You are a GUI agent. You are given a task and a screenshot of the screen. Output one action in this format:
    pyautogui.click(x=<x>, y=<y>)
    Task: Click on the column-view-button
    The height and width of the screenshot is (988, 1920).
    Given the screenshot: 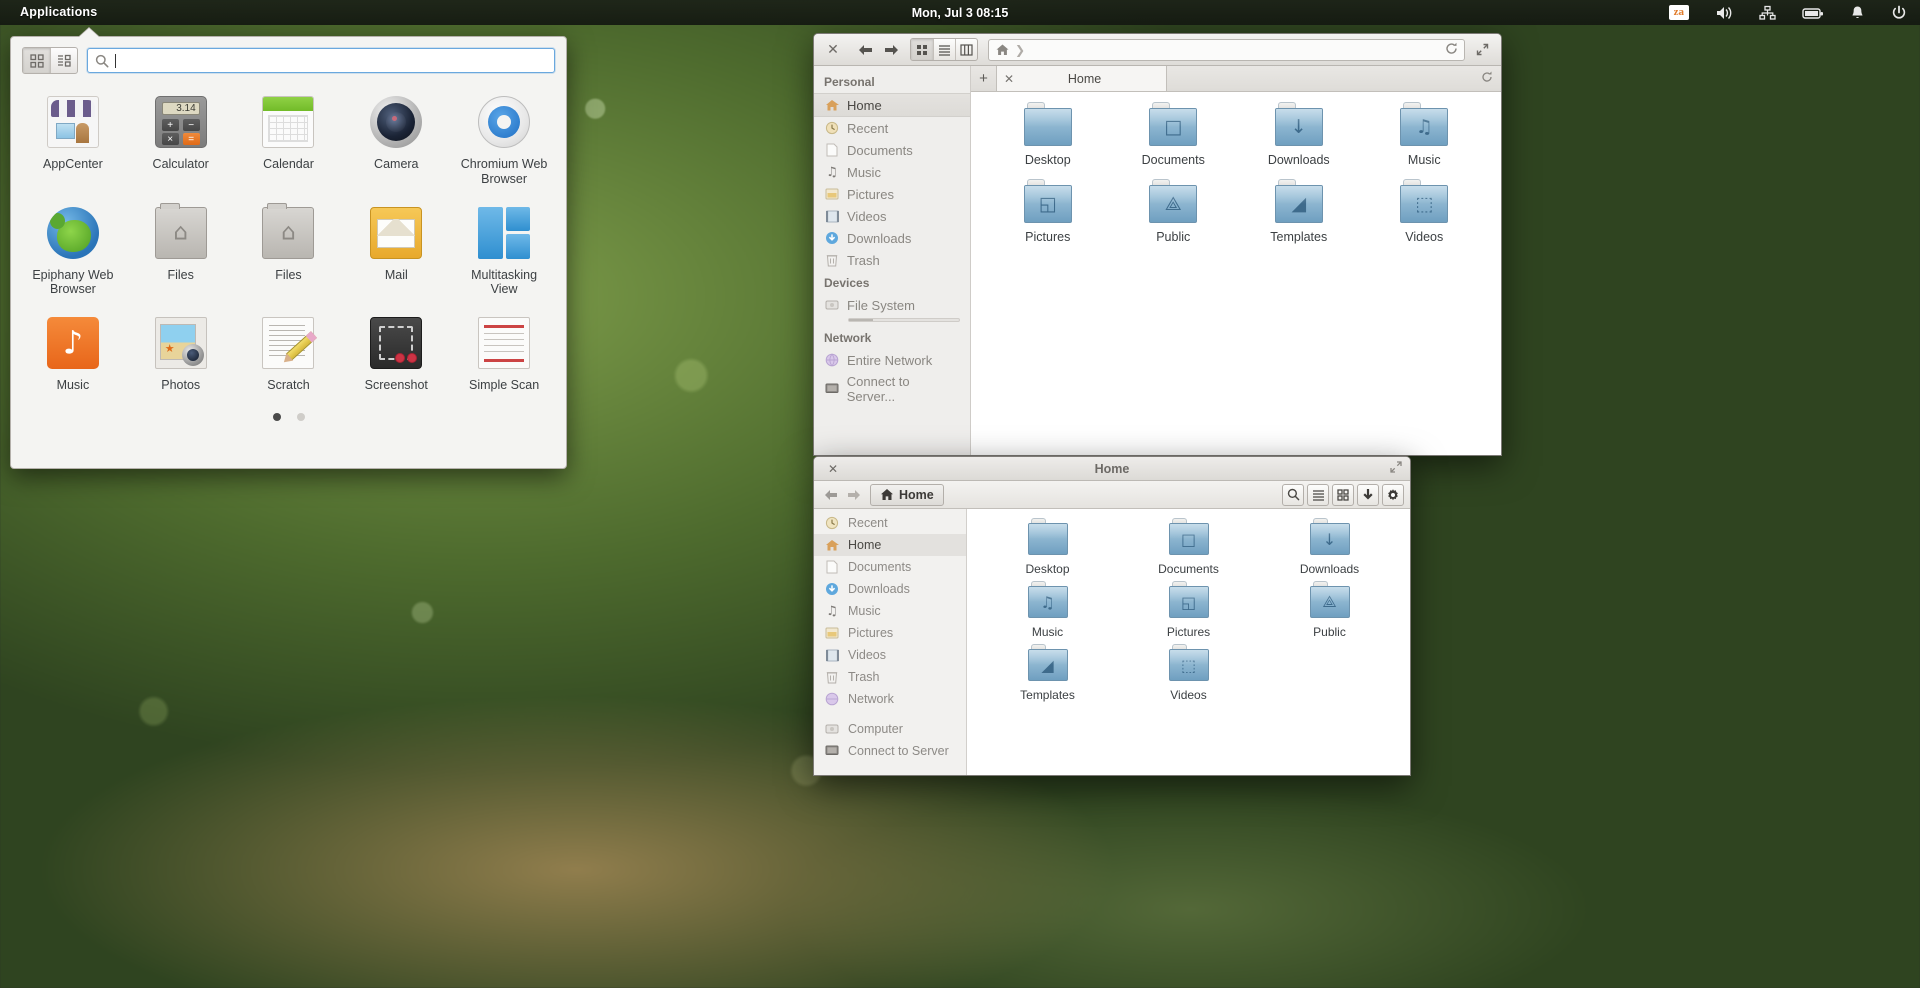 What is the action you would take?
    pyautogui.click(x=966, y=49)
    